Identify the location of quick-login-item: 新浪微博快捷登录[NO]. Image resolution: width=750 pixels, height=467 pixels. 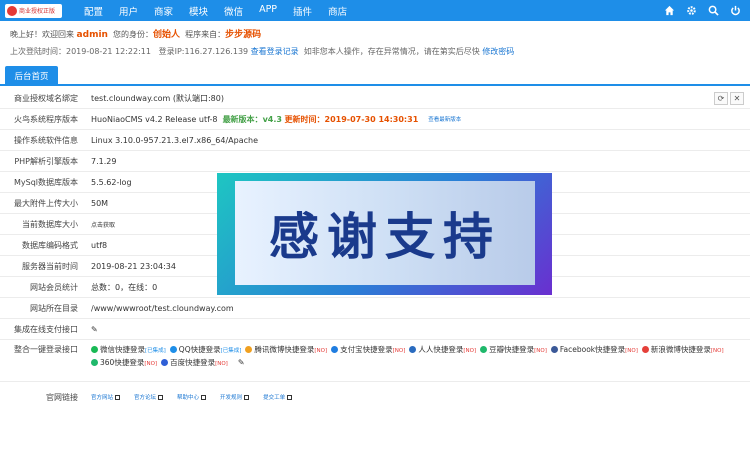
(682, 349).